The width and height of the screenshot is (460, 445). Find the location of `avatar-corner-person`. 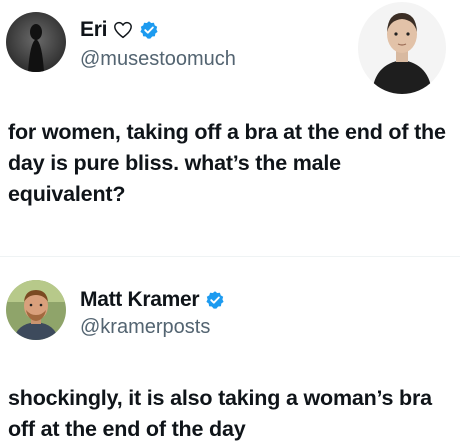

avatar-corner-person is located at coordinates (402, 48).